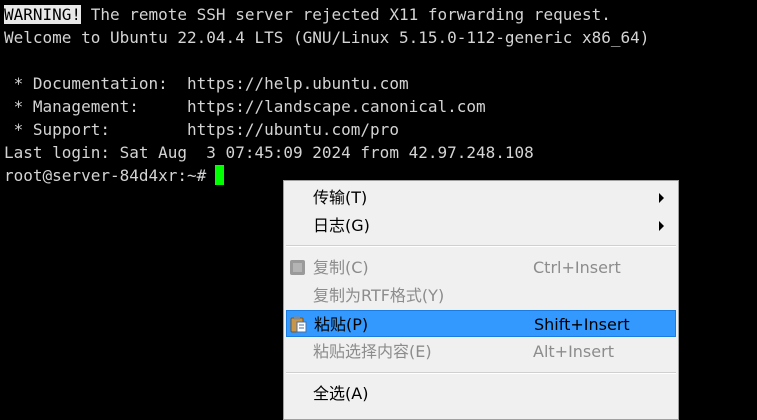 This screenshot has width=757, height=420. What do you see at coordinates (481, 351) in the screenshot?
I see `menu-item-paste-selection: 粘贴选择内容(E) Alt+Insert` at bounding box center [481, 351].